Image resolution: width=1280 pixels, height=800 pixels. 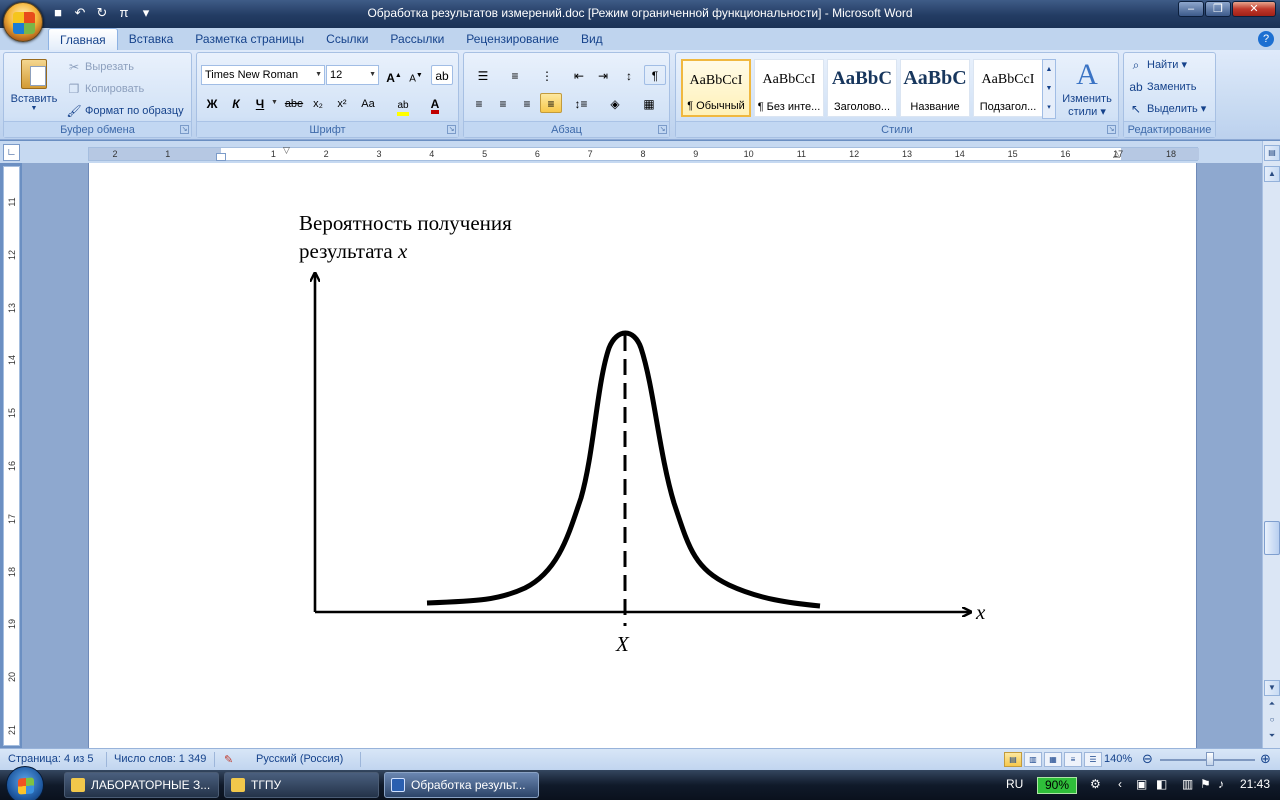 I want to click on scroll-thumb, so click(x=1272, y=538).